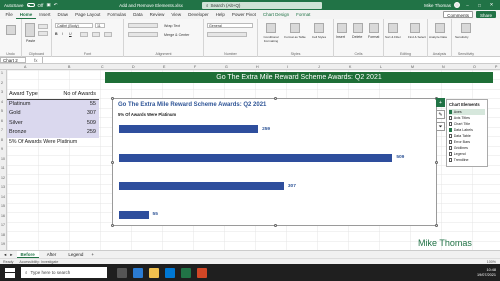 This screenshot has width=500, height=281. I want to click on tab-insert: Insert, so click(45, 14).